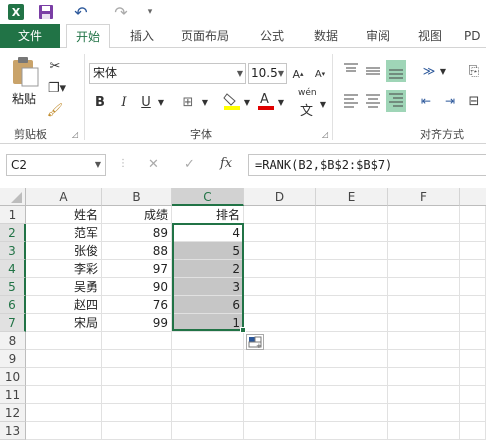 The image size is (486, 444). I want to click on tab-pdf: PD, so click(475, 36).